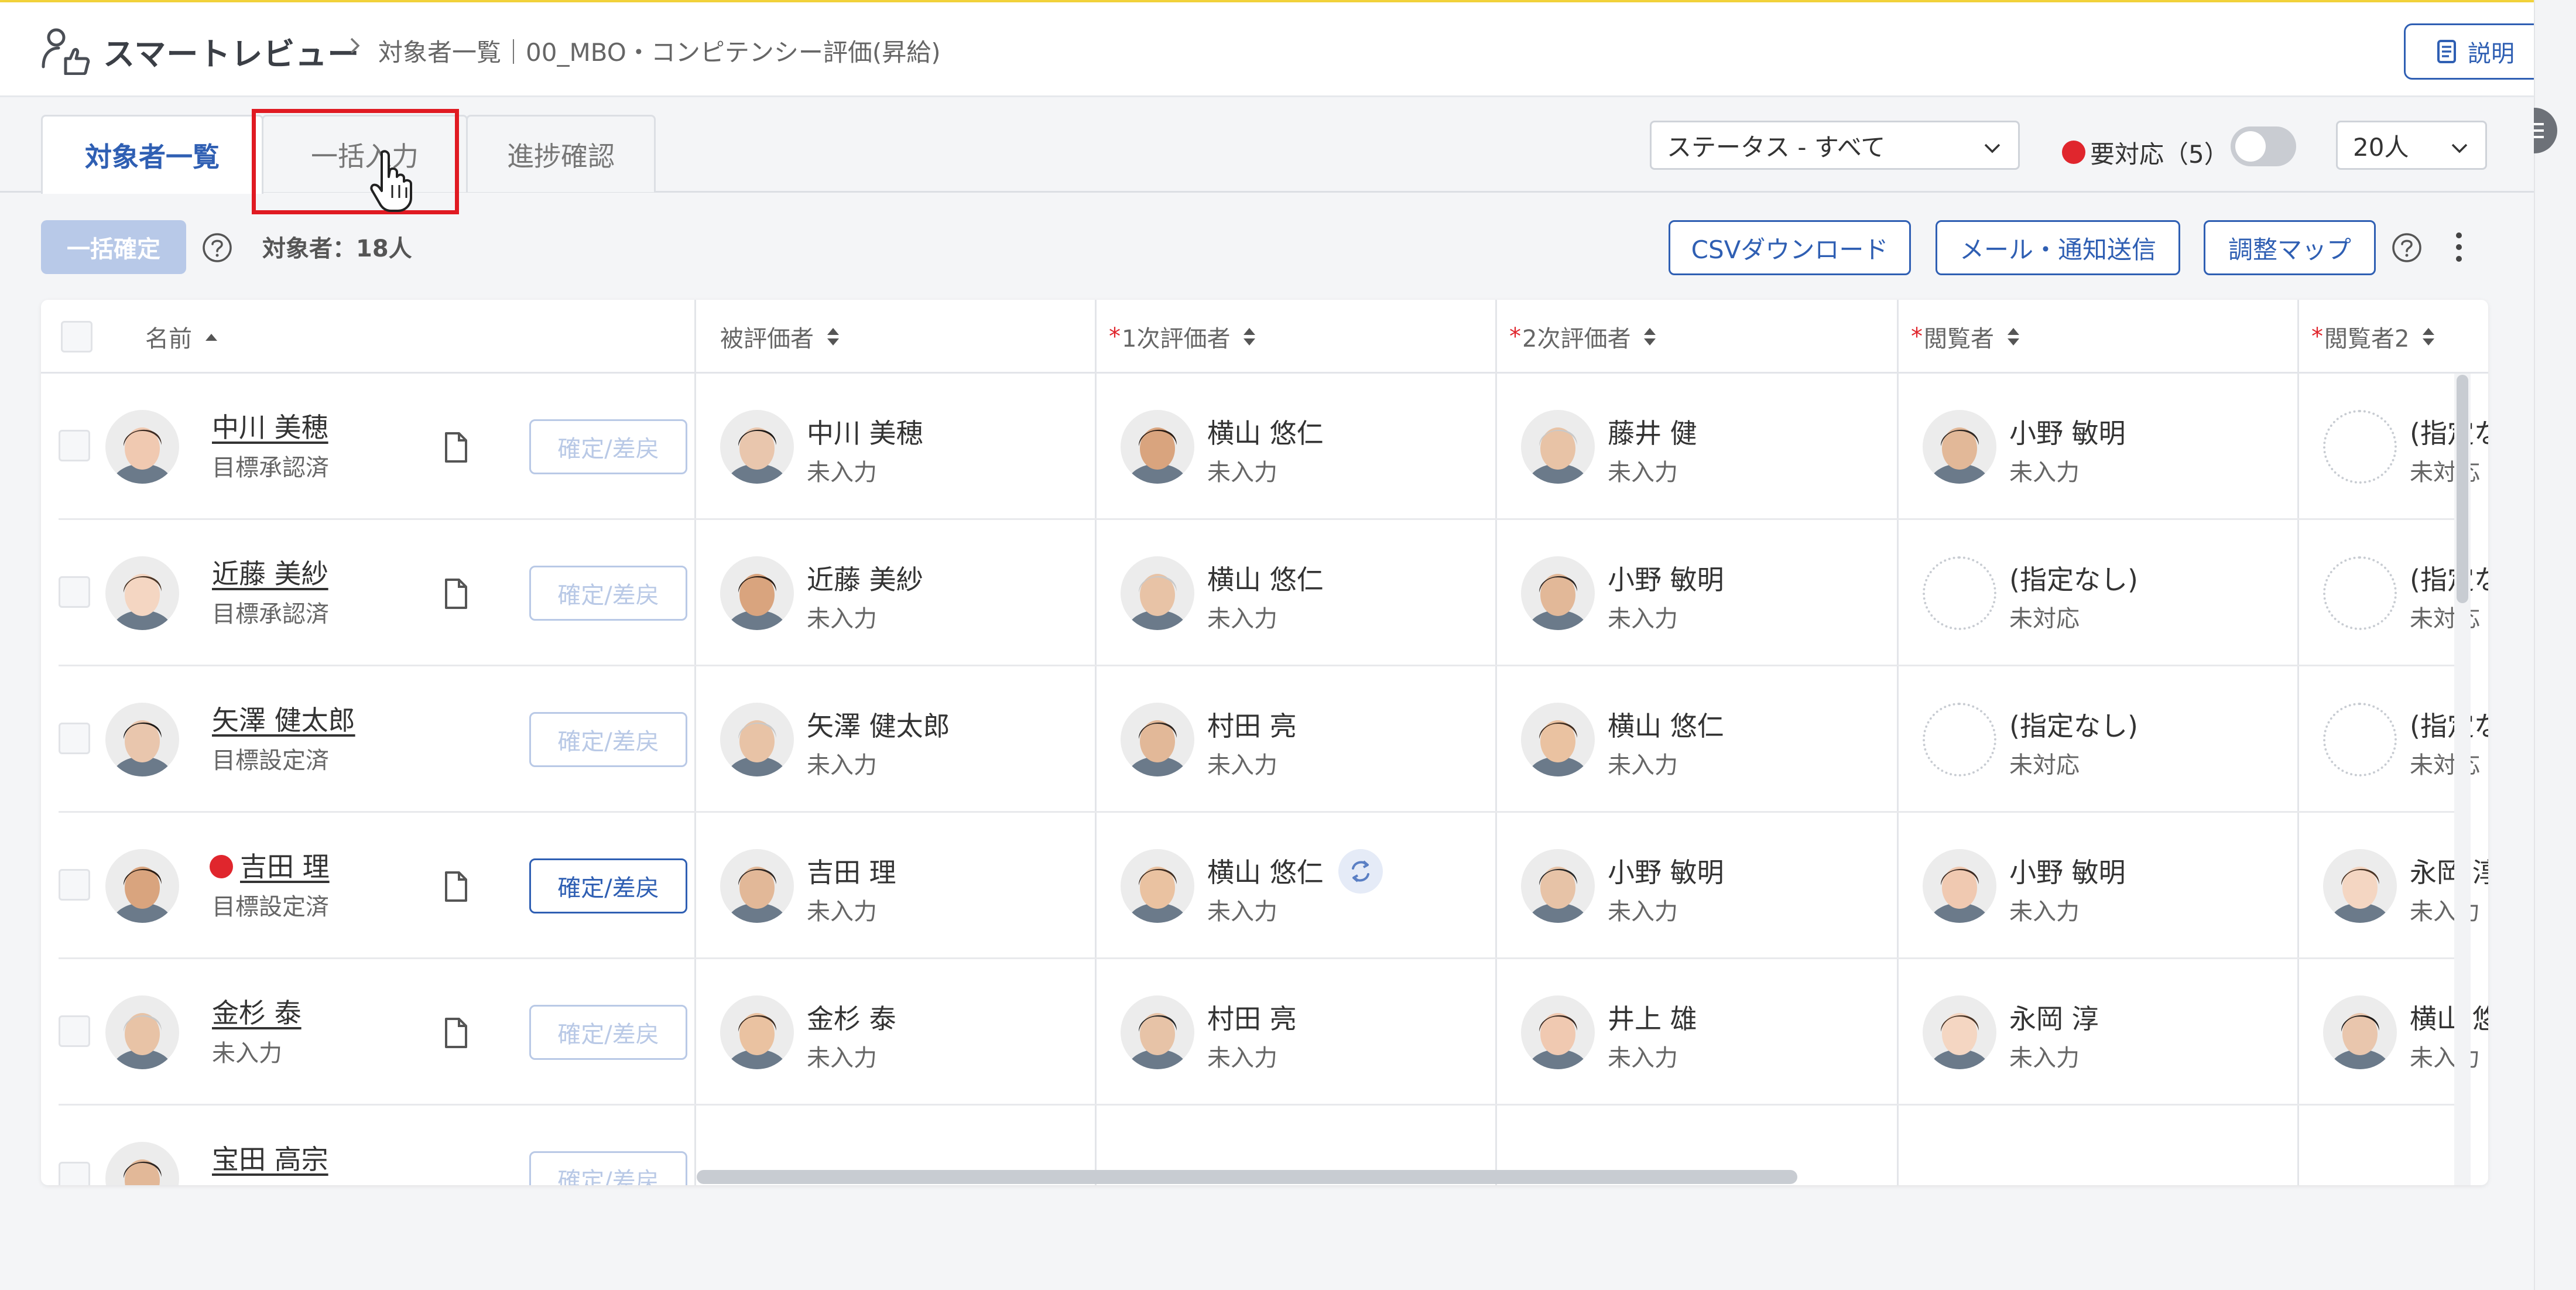 The height and width of the screenshot is (1290, 2576). Describe the element at coordinates (851, 1019) in the screenshot. I see `evaluatee-name: 金杉 泰` at that location.